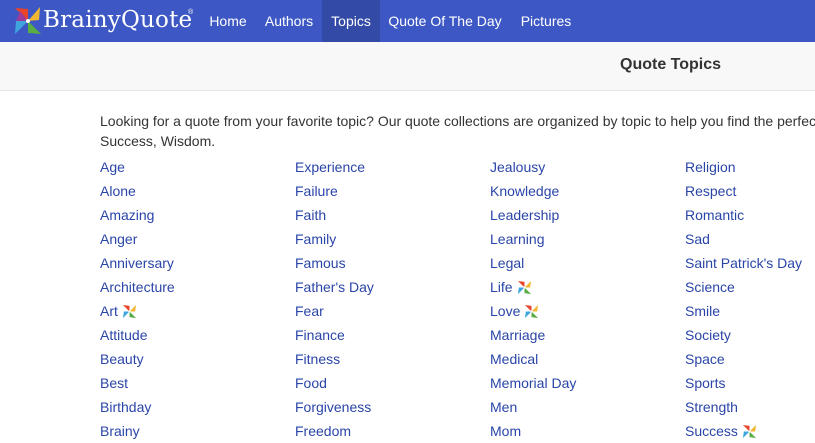 The image size is (815, 443). I want to click on topic-link: Failure, so click(390, 191).